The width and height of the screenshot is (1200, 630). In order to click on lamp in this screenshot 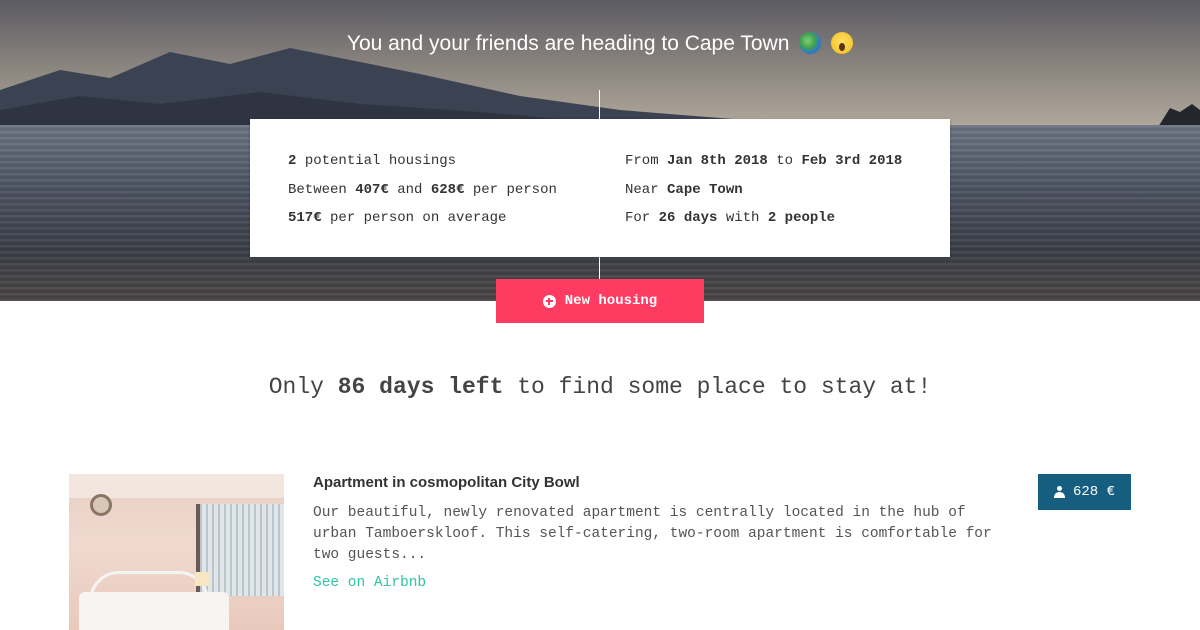, I will do `click(202, 579)`.